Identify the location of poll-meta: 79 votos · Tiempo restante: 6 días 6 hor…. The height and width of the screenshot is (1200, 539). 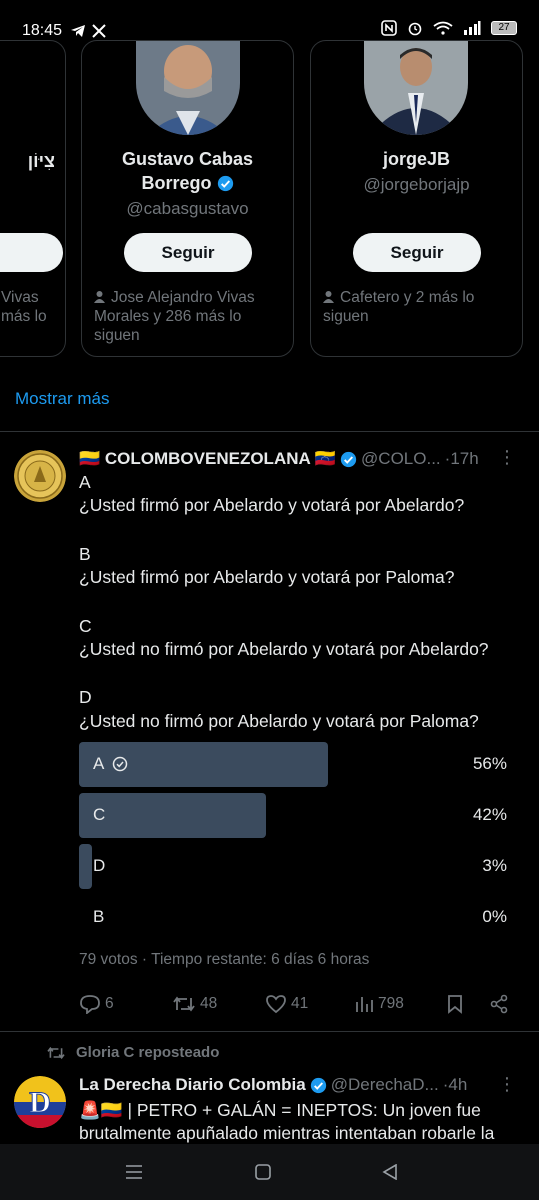
(224, 959).